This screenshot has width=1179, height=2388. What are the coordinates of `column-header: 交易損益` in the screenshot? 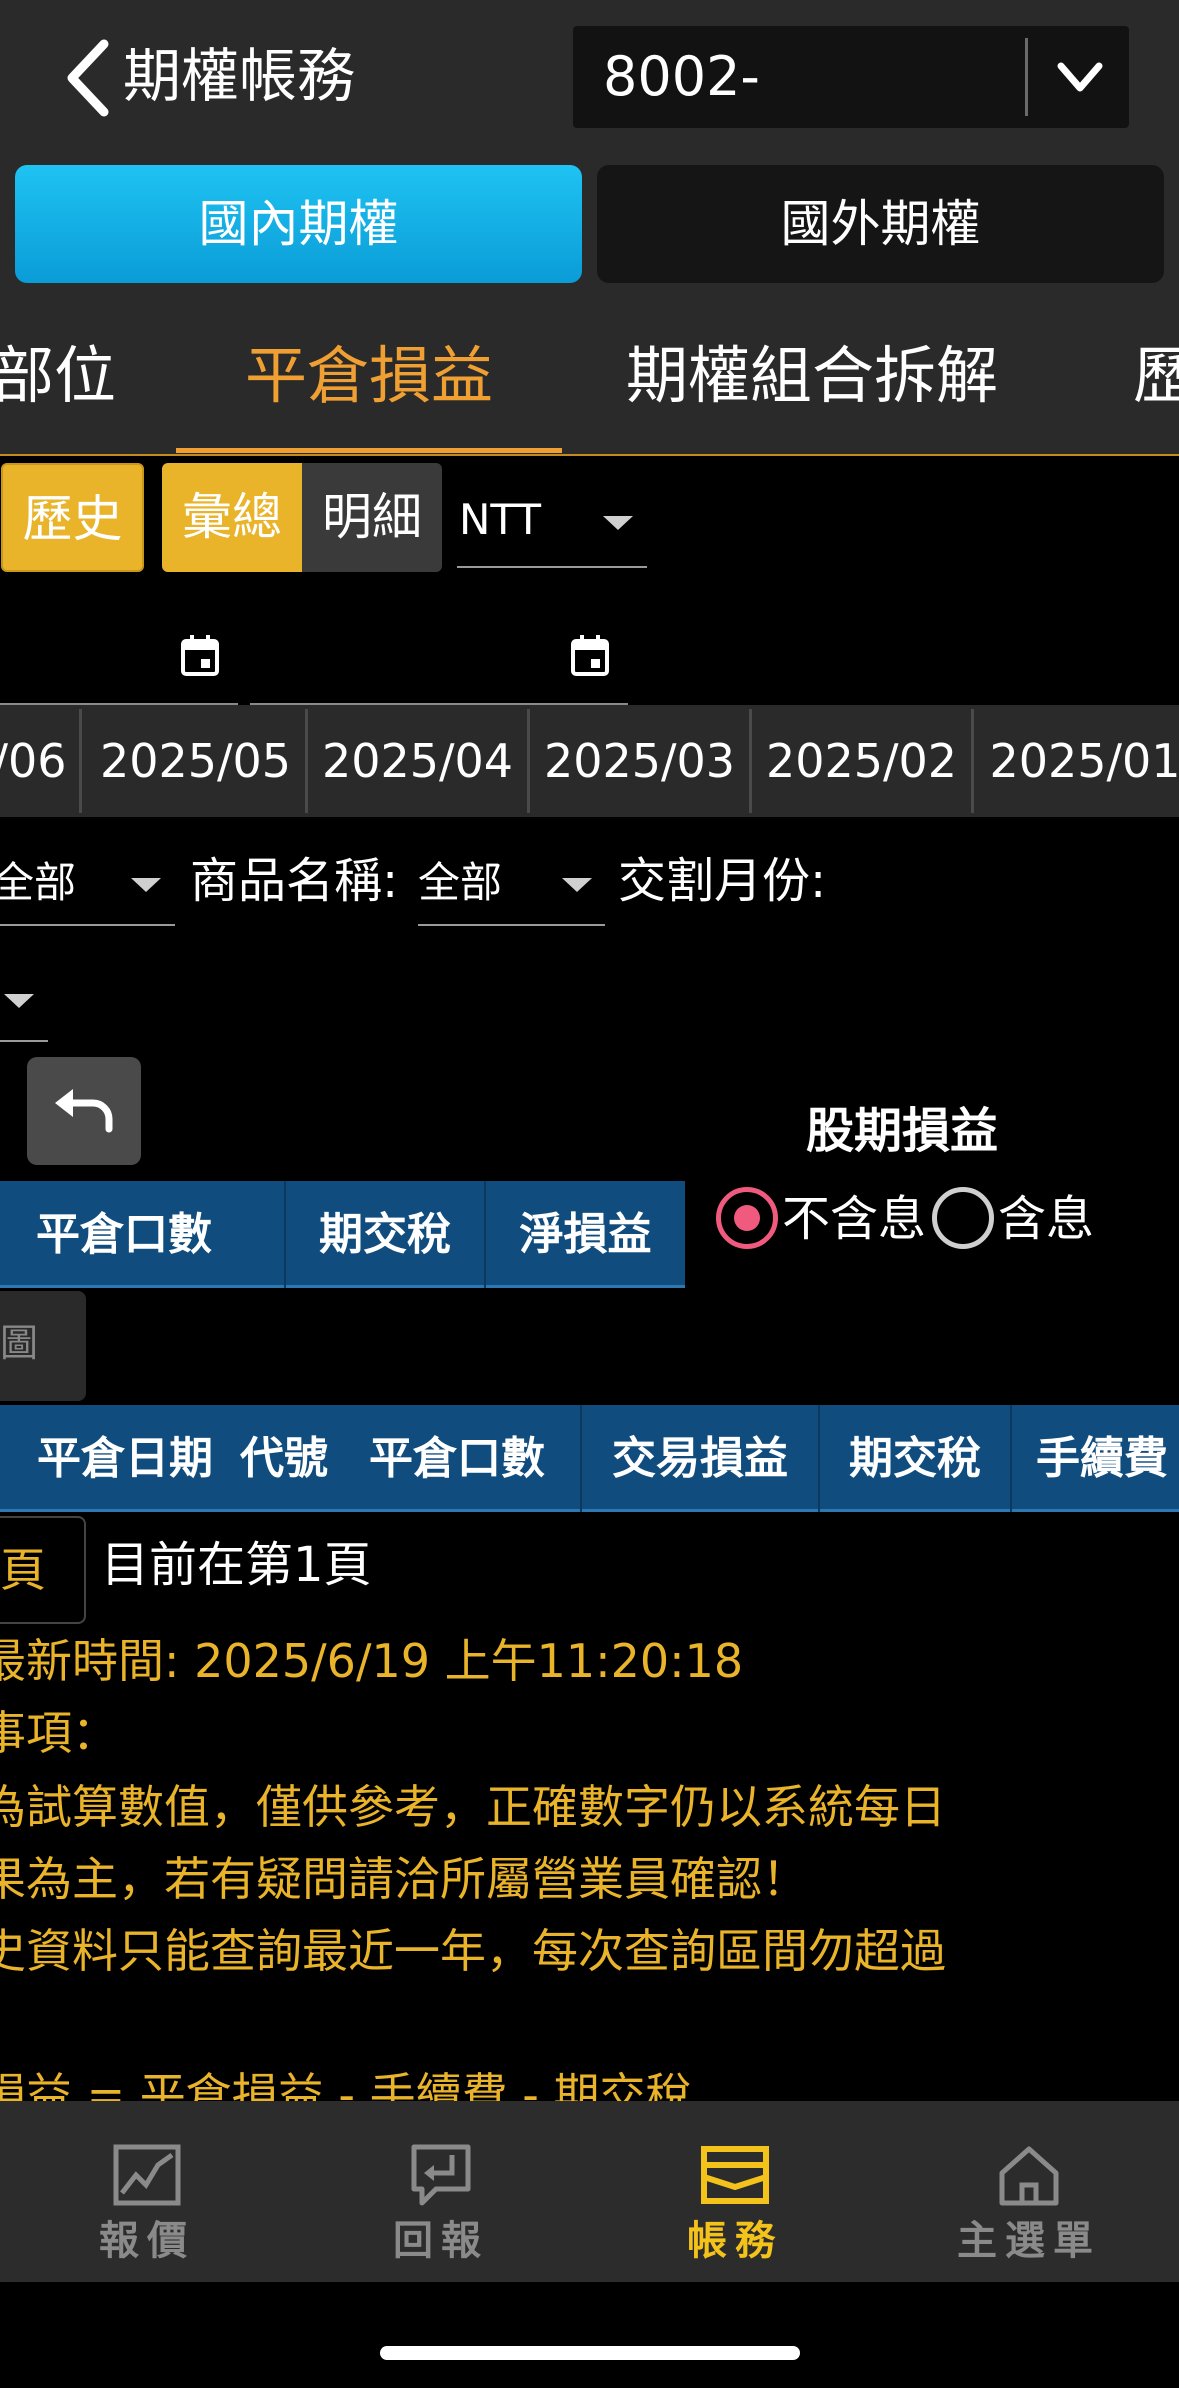 It's located at (701, 1458).